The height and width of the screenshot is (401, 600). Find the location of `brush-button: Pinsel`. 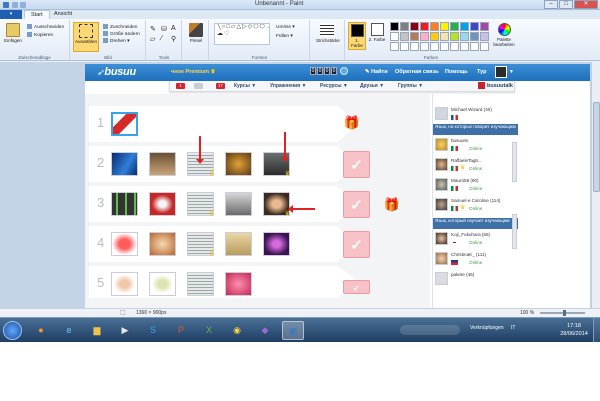

brush-button: Pinsel is located at coordinates (196, 37).